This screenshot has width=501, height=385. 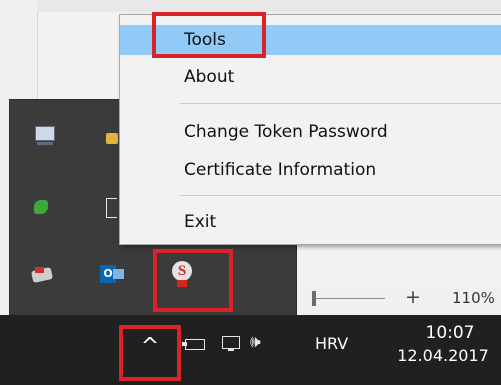 I want to click on outlook-icon: O, so click(x=113, y=275).